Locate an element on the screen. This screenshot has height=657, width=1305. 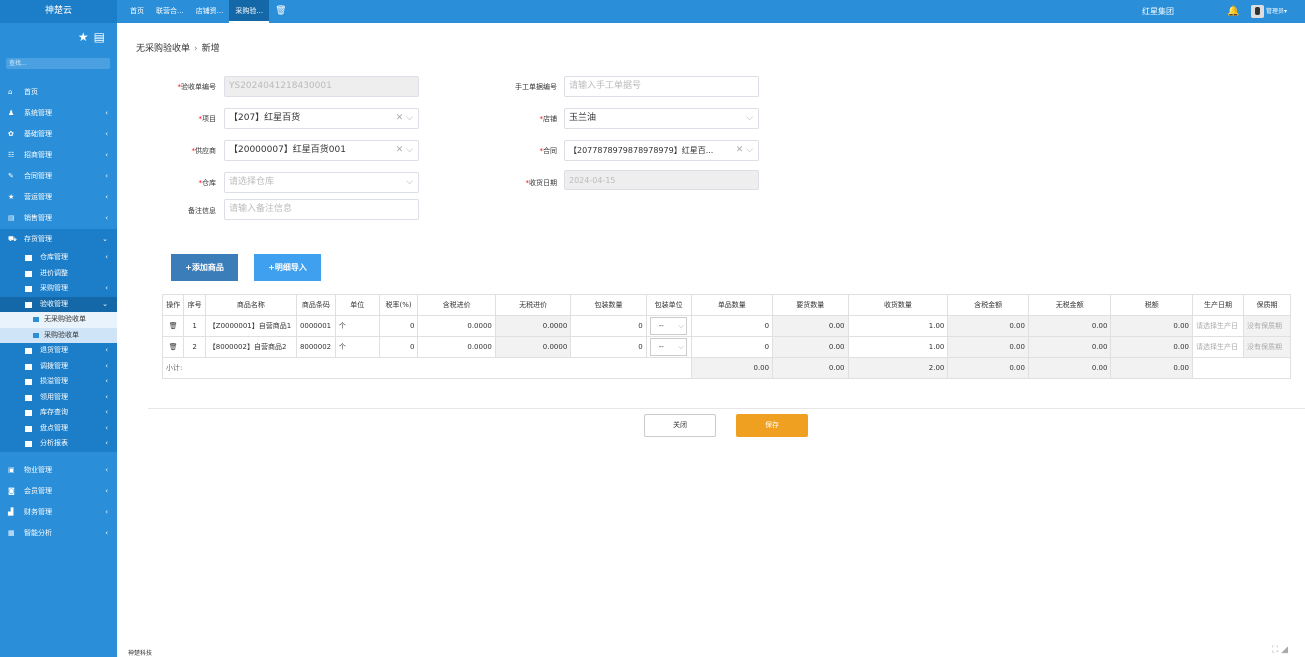
sidebar-subitem-warehouse: 仓库管理 ‹ is located at coordinates (58, 258).